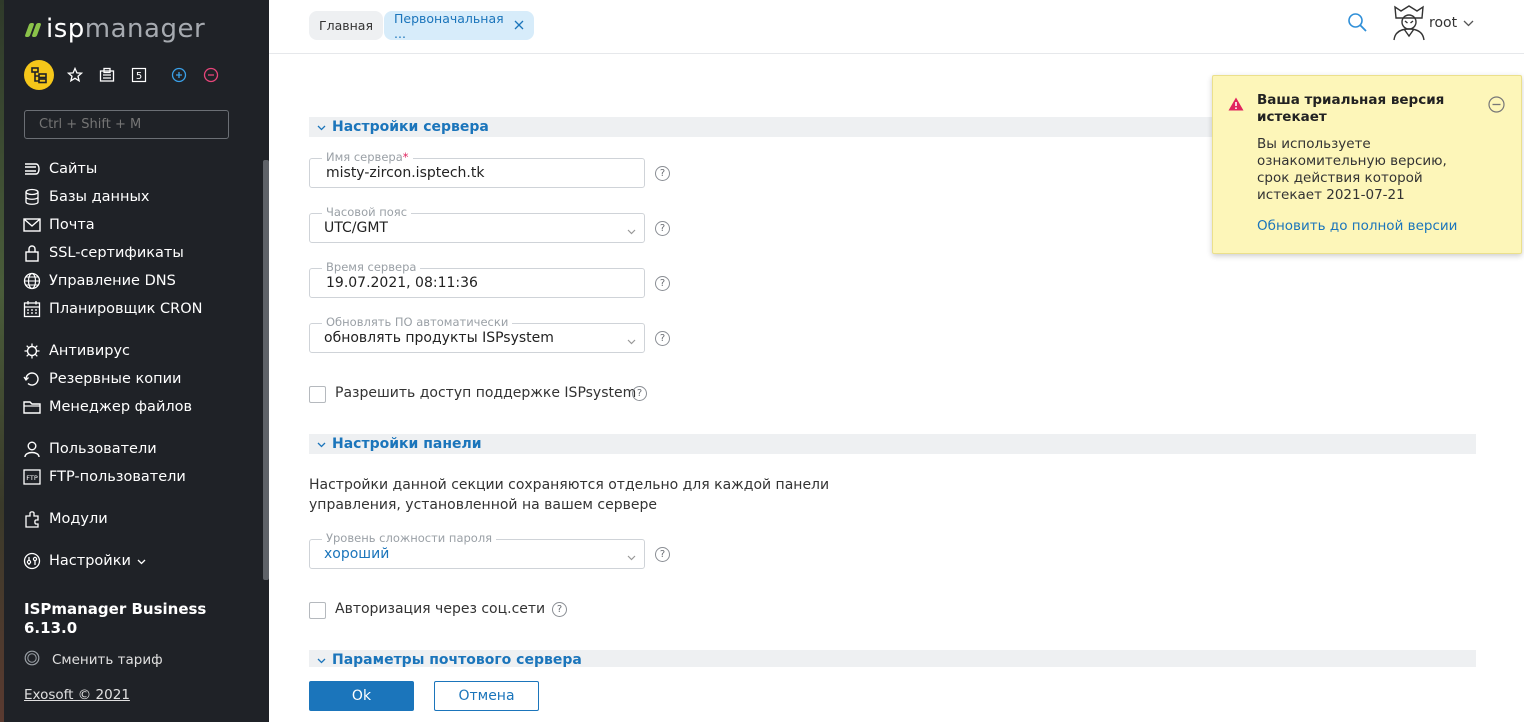 This screenshot has height=722, width=1524. I want to click on timezone-select: Часовой пояс UTC/GMT, so click(477, 224).